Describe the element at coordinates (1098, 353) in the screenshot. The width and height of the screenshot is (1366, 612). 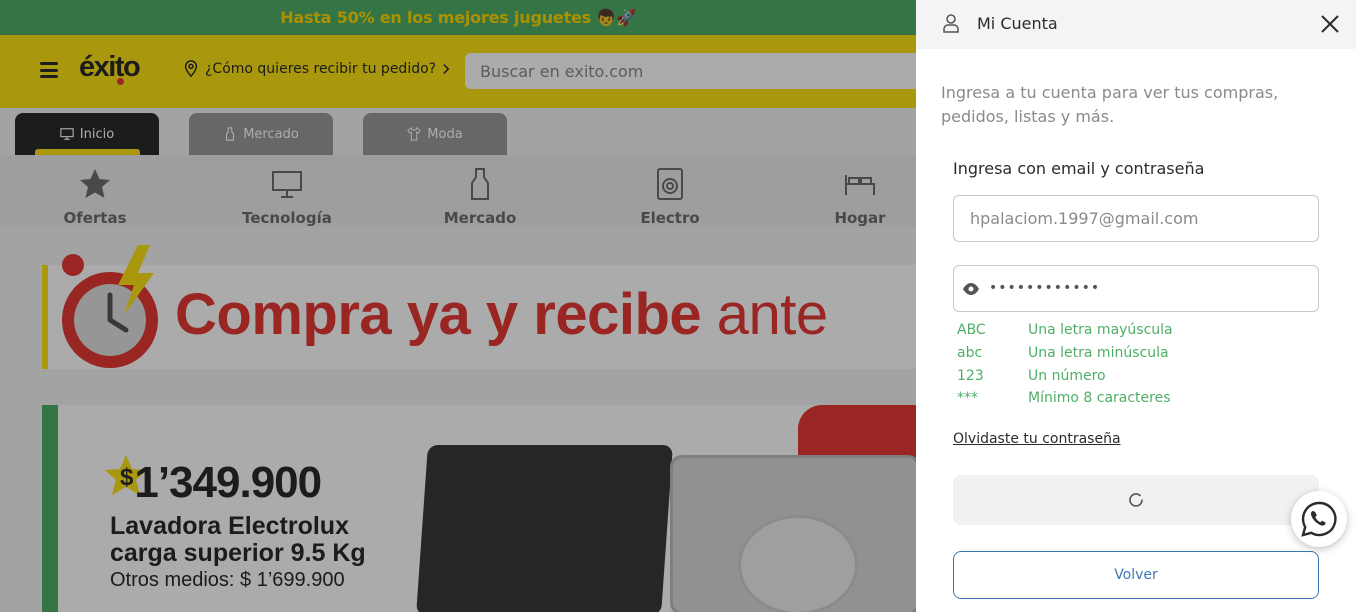
I see `rule-text: Una letra minúscula` at that location.